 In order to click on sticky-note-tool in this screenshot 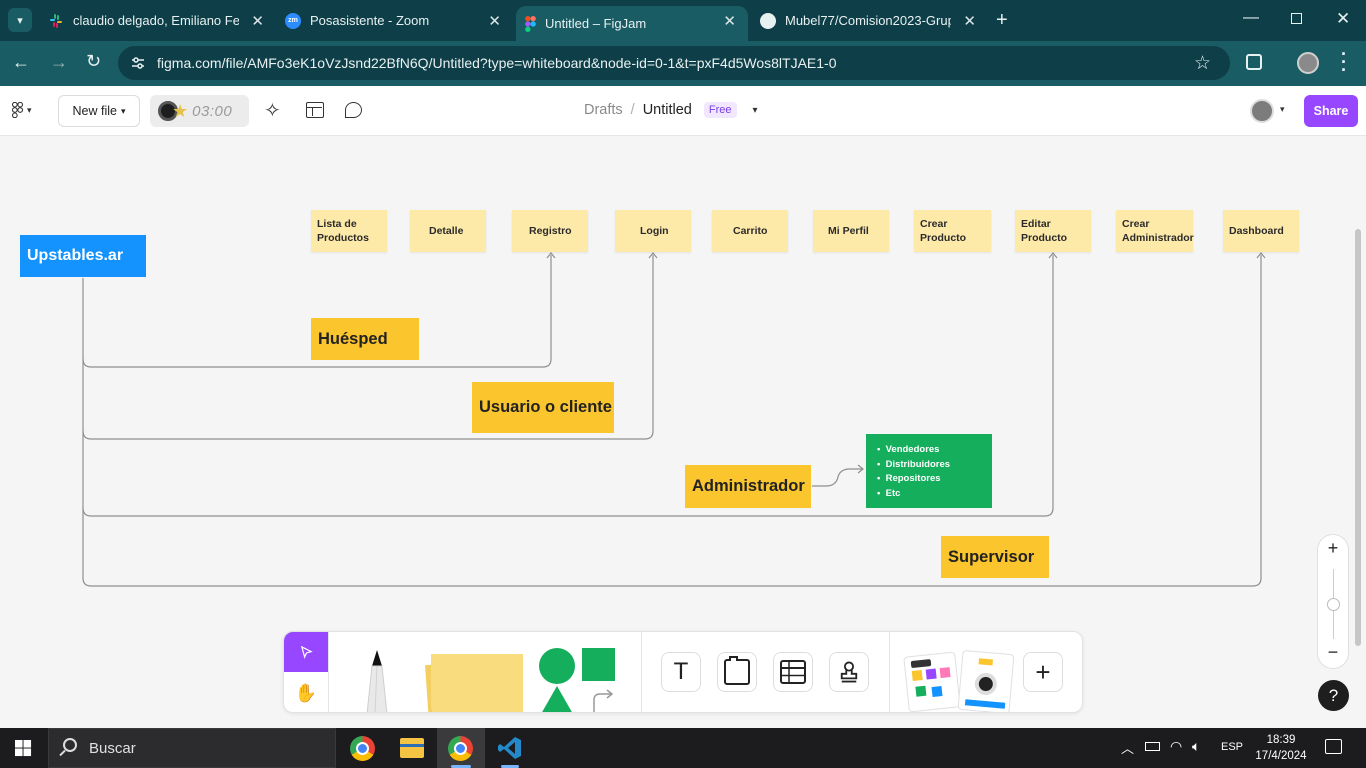, I will do `click(473, 680)`.